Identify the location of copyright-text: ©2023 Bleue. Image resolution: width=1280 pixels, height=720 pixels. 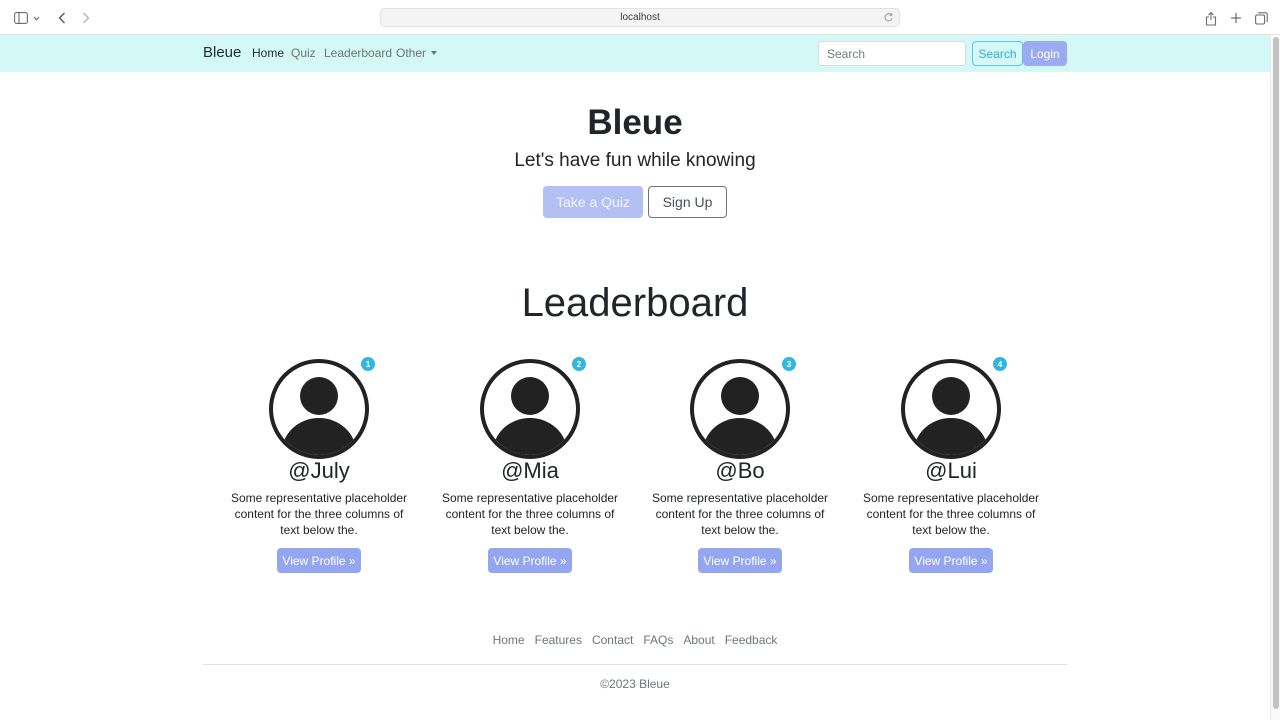
(635, 684).